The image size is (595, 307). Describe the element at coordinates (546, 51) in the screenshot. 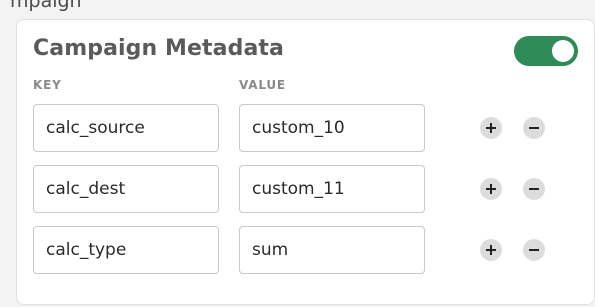

I see `metadata-toggle` at that location.